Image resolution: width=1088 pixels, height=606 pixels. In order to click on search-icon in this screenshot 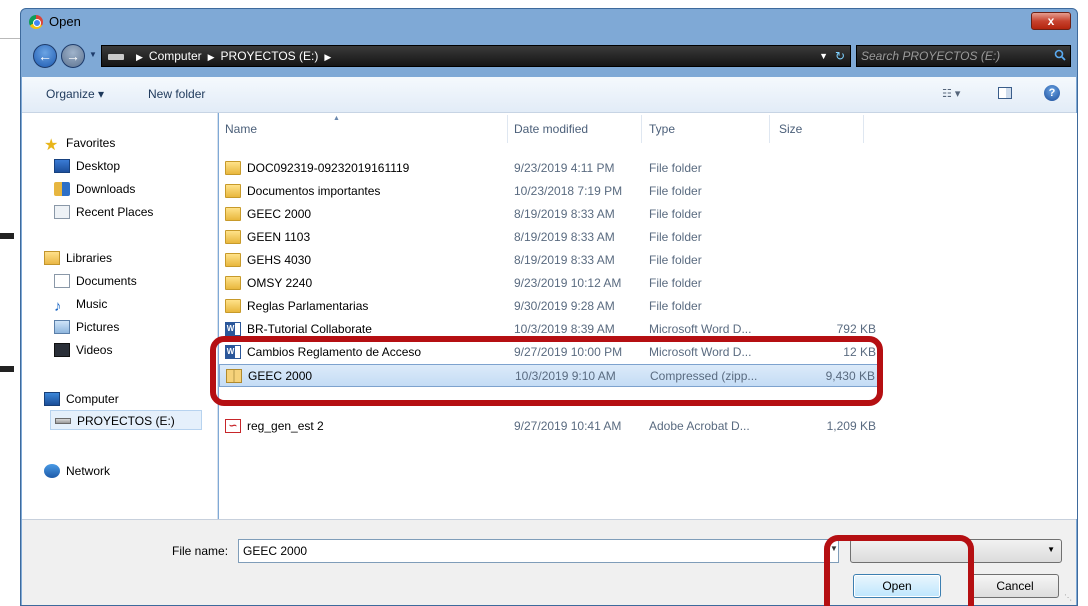, I will do `click(1060, 55)`.